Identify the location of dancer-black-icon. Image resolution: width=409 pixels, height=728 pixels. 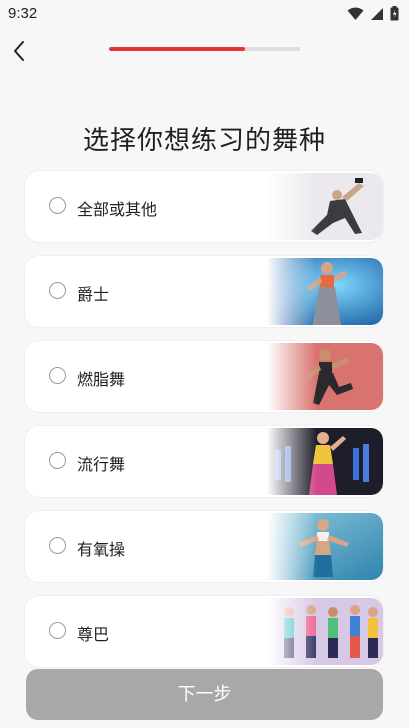
(325, 461).